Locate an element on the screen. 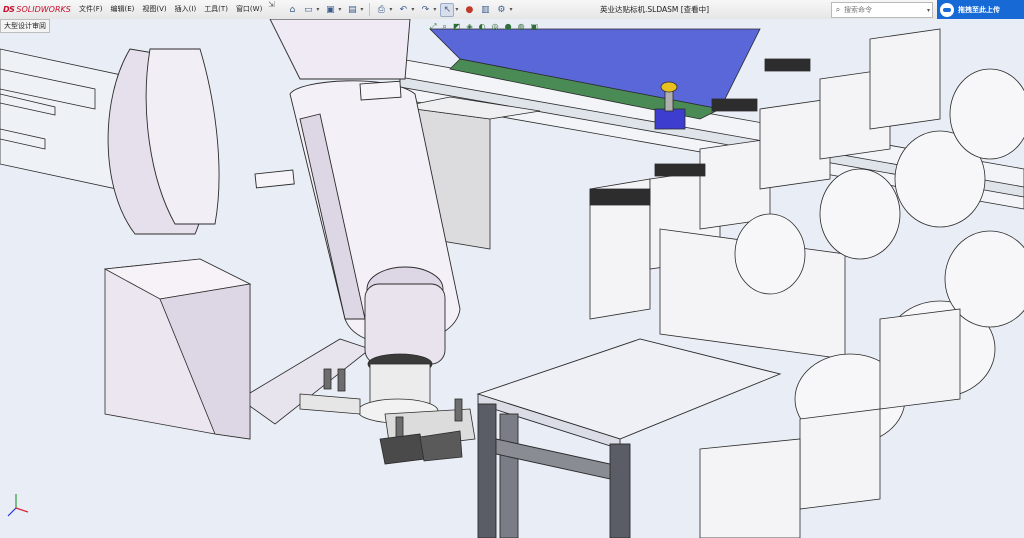 The width and height of the screenshot is (1024, 538). cloud-icon is located at coordinates (947, 9).